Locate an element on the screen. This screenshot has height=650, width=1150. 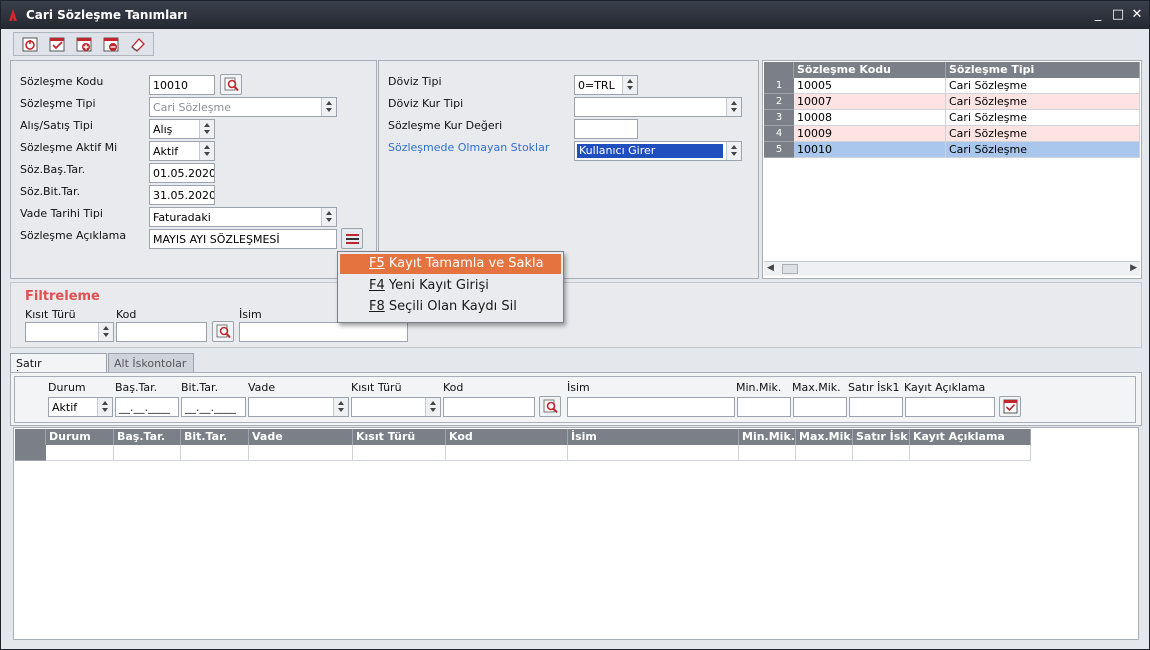
save-record-button is located at coordinates (57, 44).